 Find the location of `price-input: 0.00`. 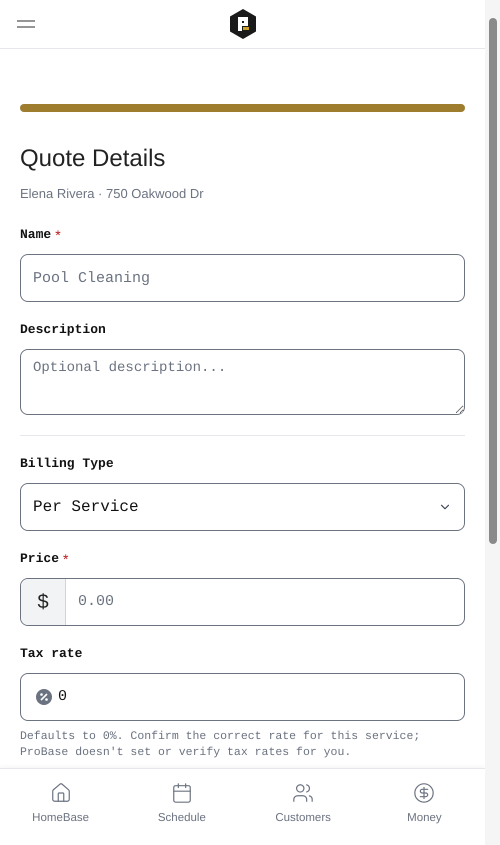

price-input: 0.00 is located at coordinates (265, 602).